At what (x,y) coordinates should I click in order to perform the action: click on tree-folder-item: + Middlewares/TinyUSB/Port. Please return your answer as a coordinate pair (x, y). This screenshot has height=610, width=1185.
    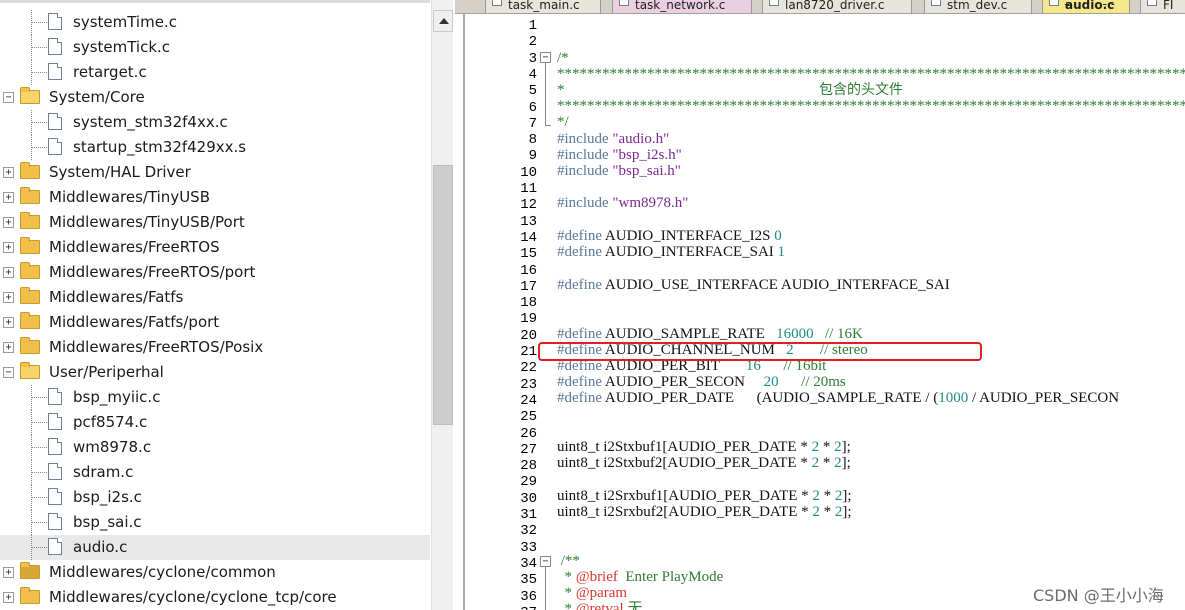
    Looking at the image, I should click on (215, 222).